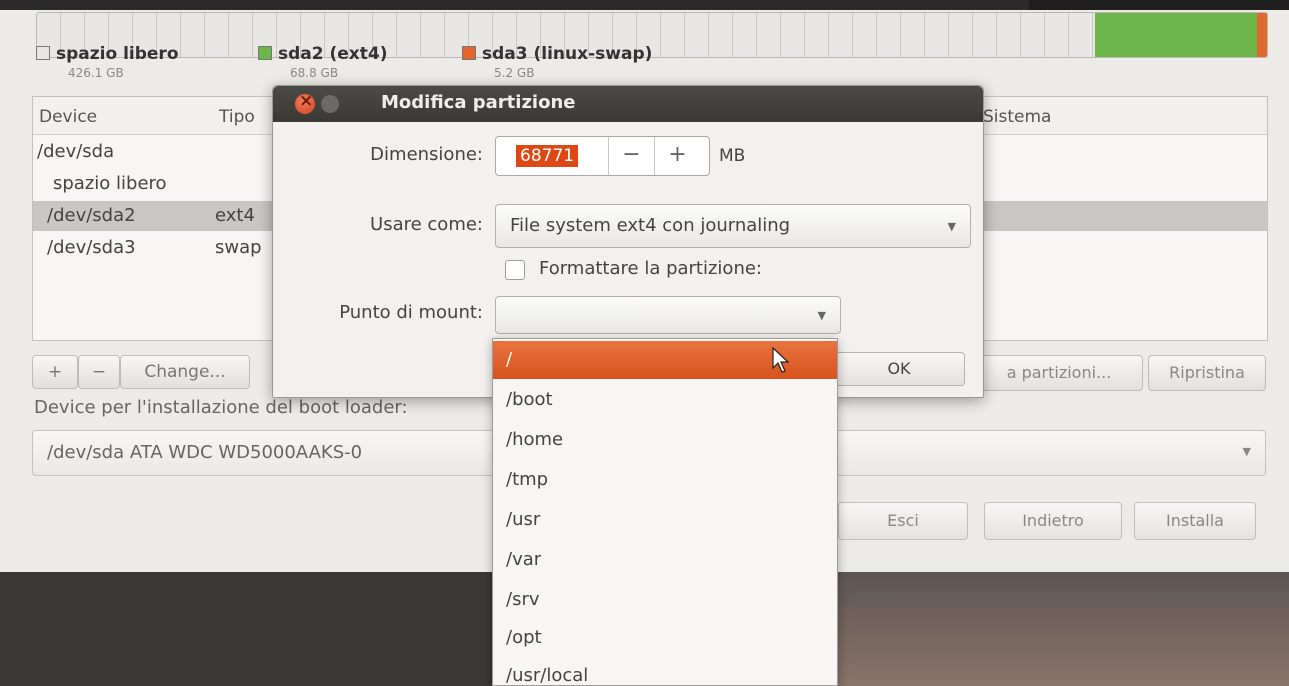 Image resolution: width=1289 pixels, height=686 pixels. I want to click on row-device: spazio libero, so click(110, 183).